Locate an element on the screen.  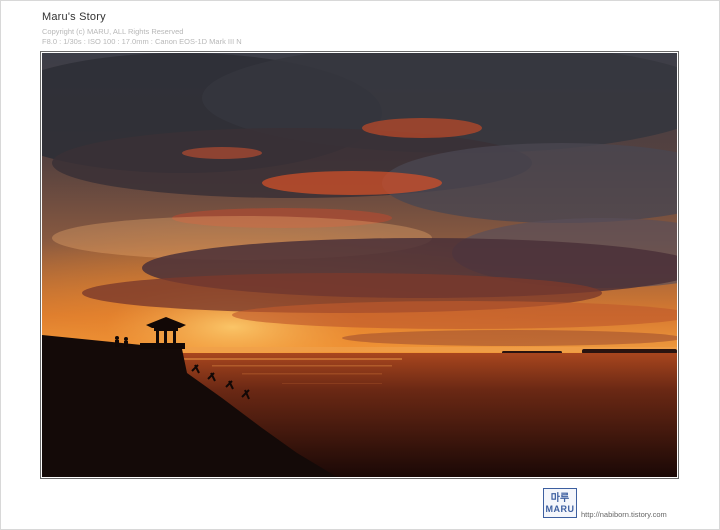
copyright-text: Copyright (c) MARU, ALL Rights Reserved is located at coordinates (113, 31).